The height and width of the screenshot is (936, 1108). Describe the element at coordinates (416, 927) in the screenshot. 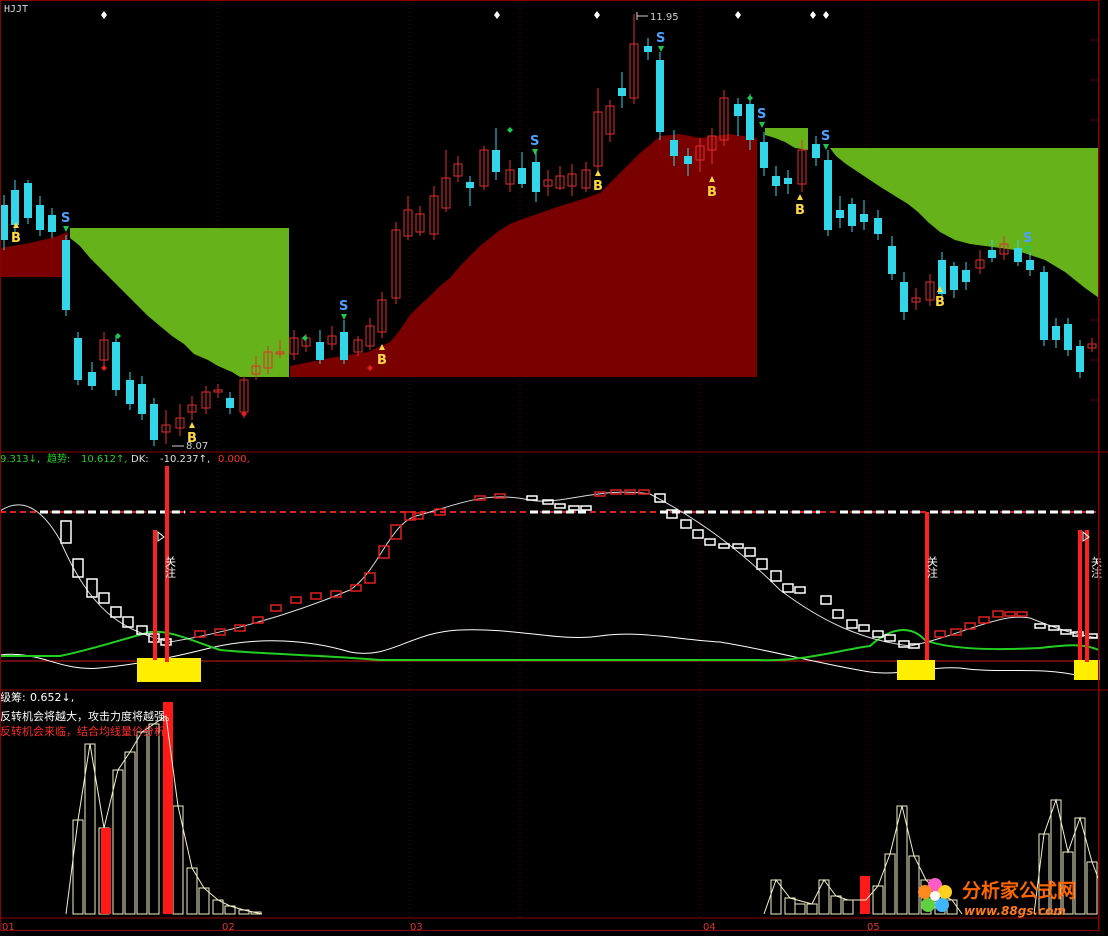

I see `x-axis-label-03: 03` at that location.